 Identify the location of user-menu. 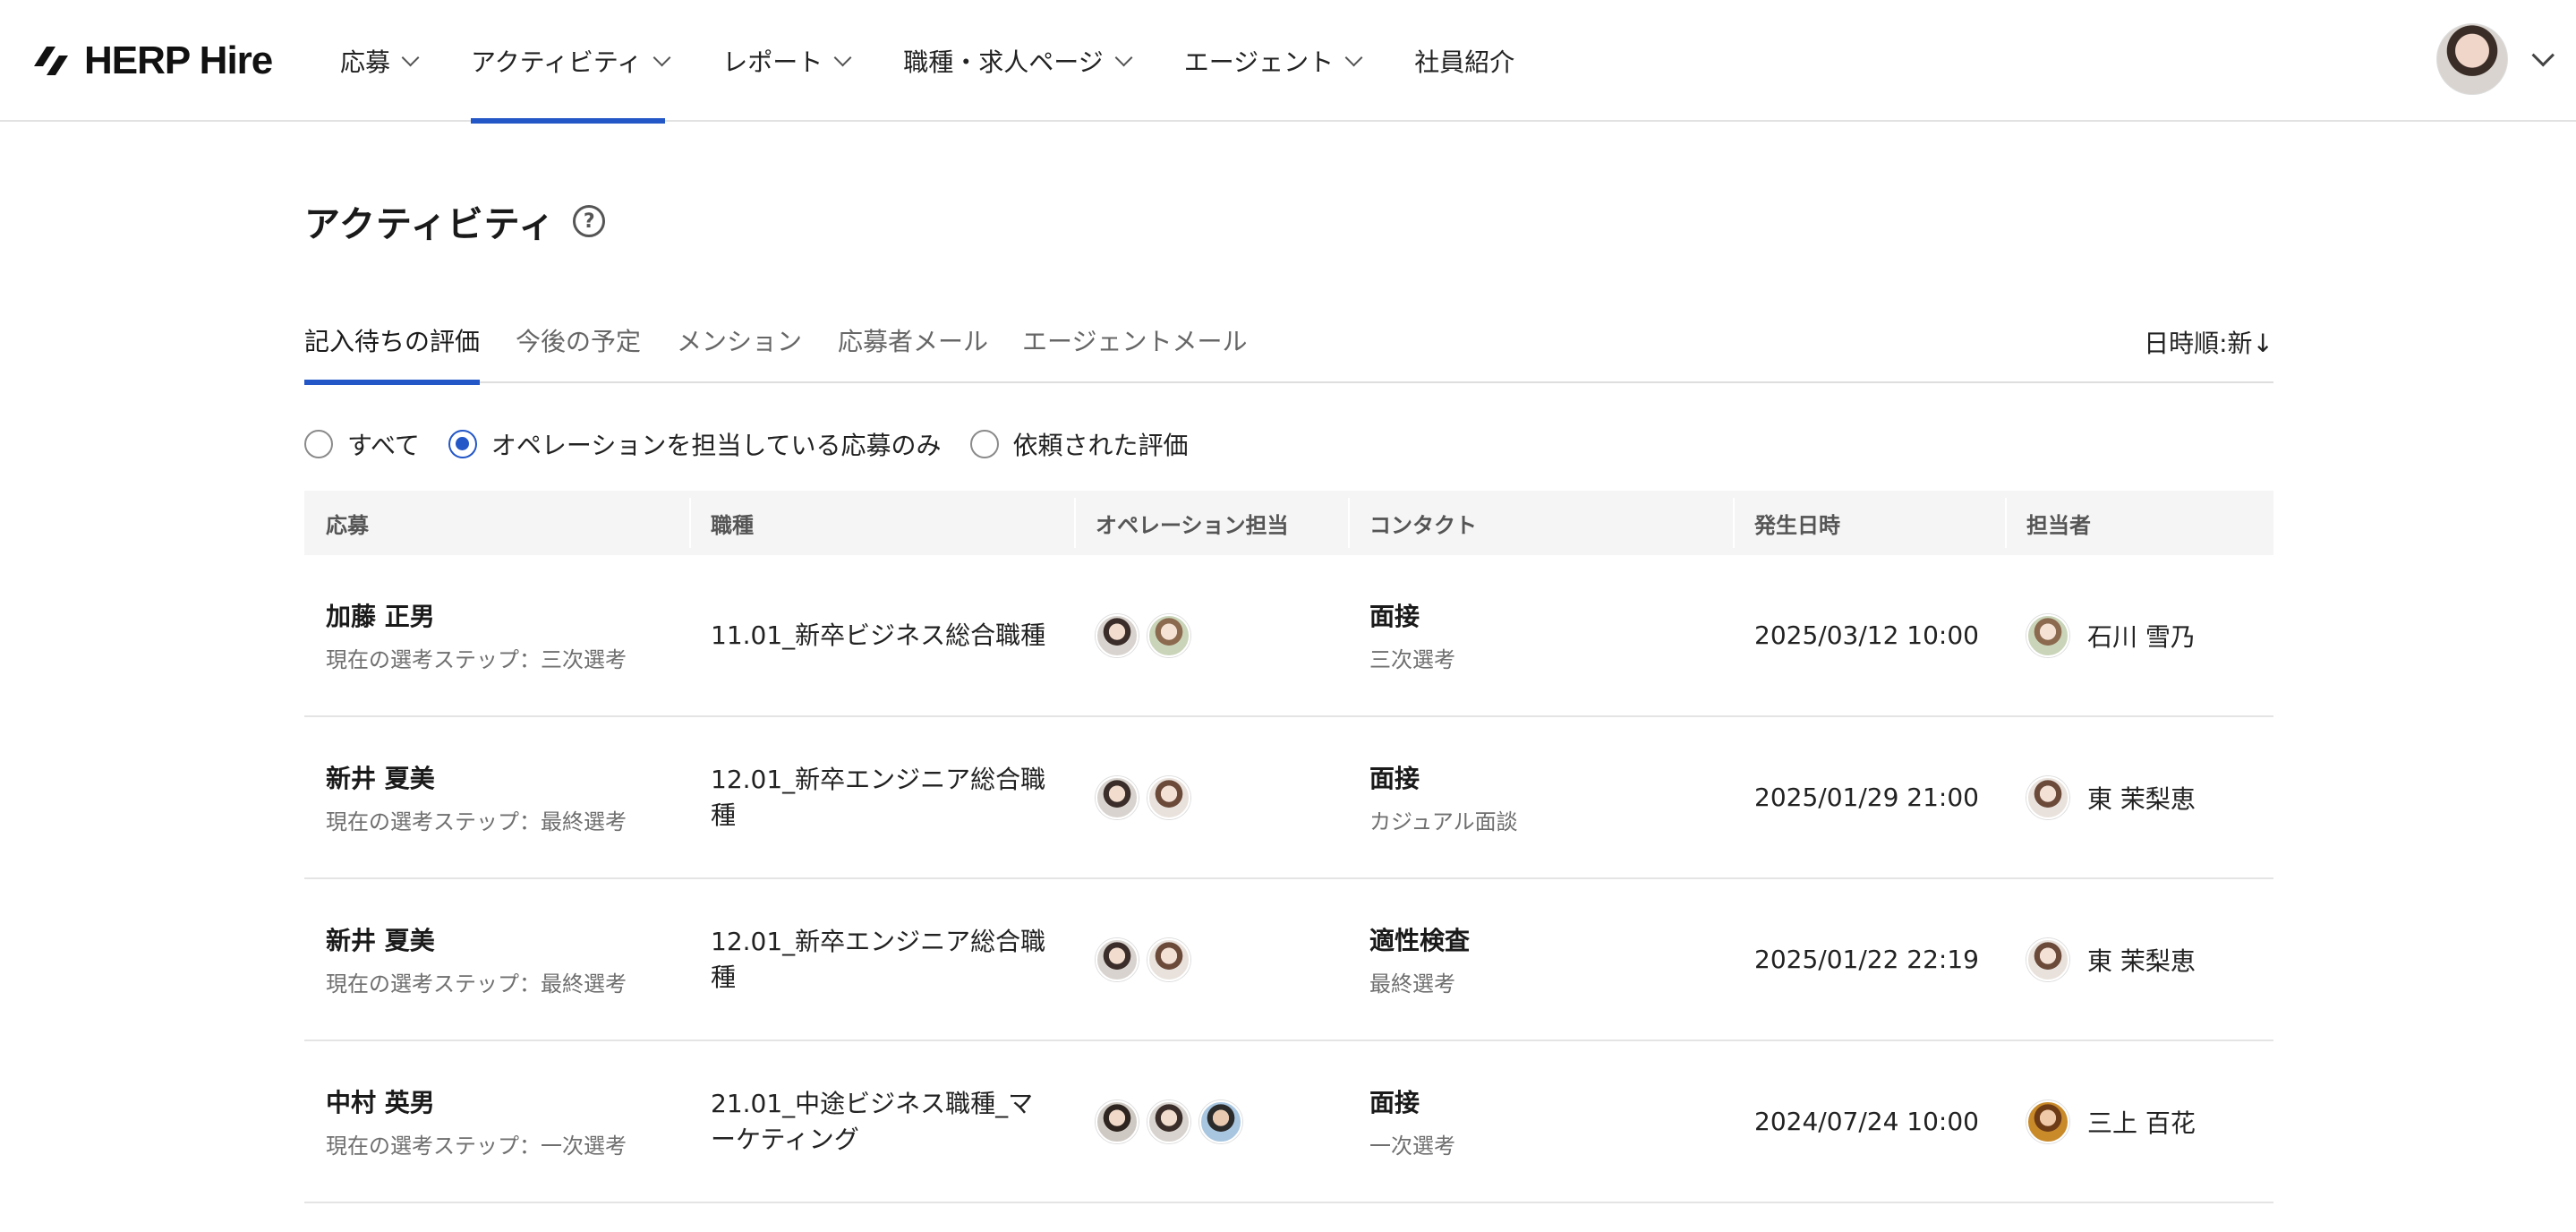
(2495, 59).